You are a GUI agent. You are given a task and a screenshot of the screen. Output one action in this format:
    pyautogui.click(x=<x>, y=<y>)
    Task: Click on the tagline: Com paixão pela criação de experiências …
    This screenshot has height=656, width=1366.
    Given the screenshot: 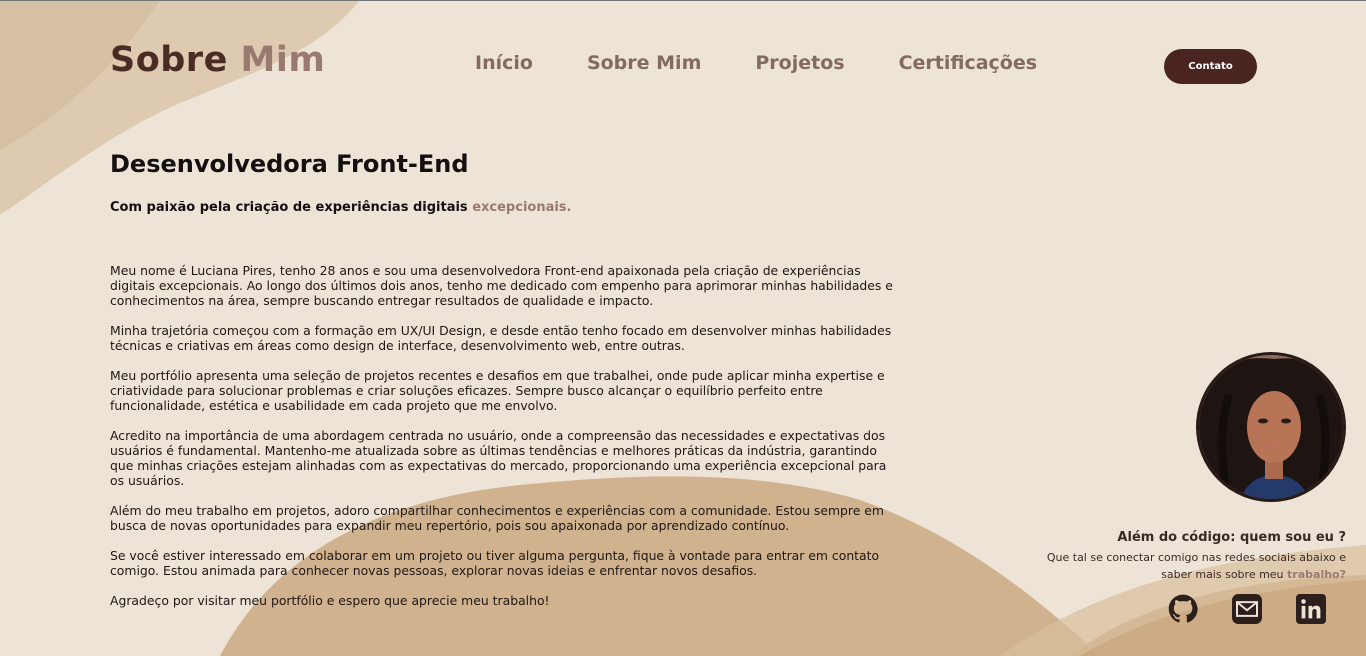 What is the action you would take?
    pyautogui.click(x=510, y=207)
    